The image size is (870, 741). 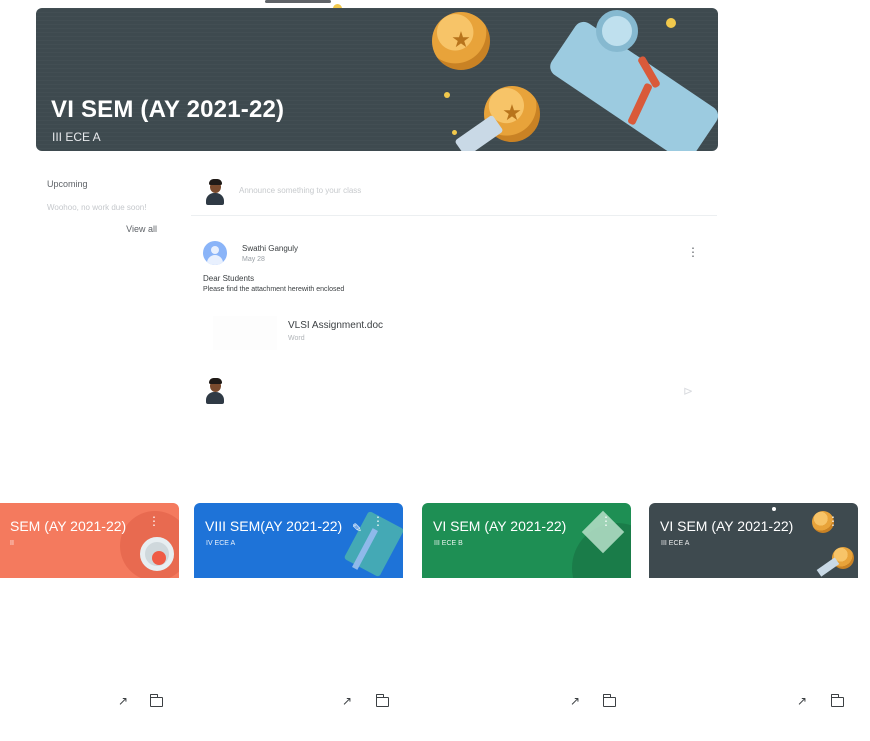 I want to click on attachment-type: Word, so click(x=296, y=338).